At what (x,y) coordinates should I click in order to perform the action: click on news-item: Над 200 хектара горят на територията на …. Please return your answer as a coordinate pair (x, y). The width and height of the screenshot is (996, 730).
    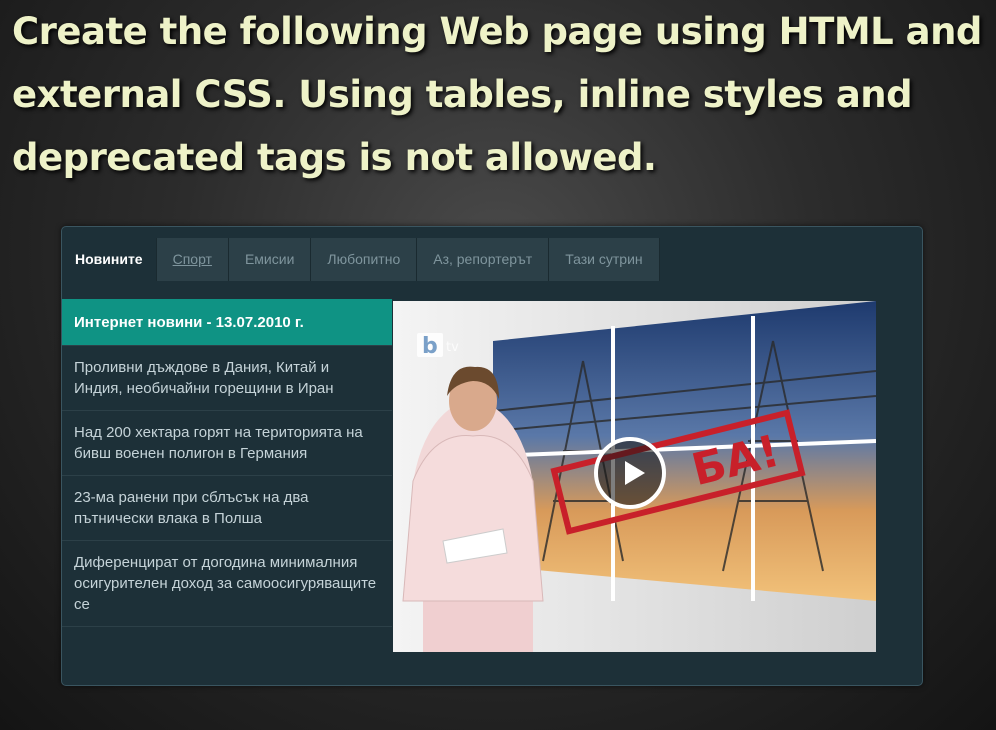
    Looking at the image, I should click on (227, 443).